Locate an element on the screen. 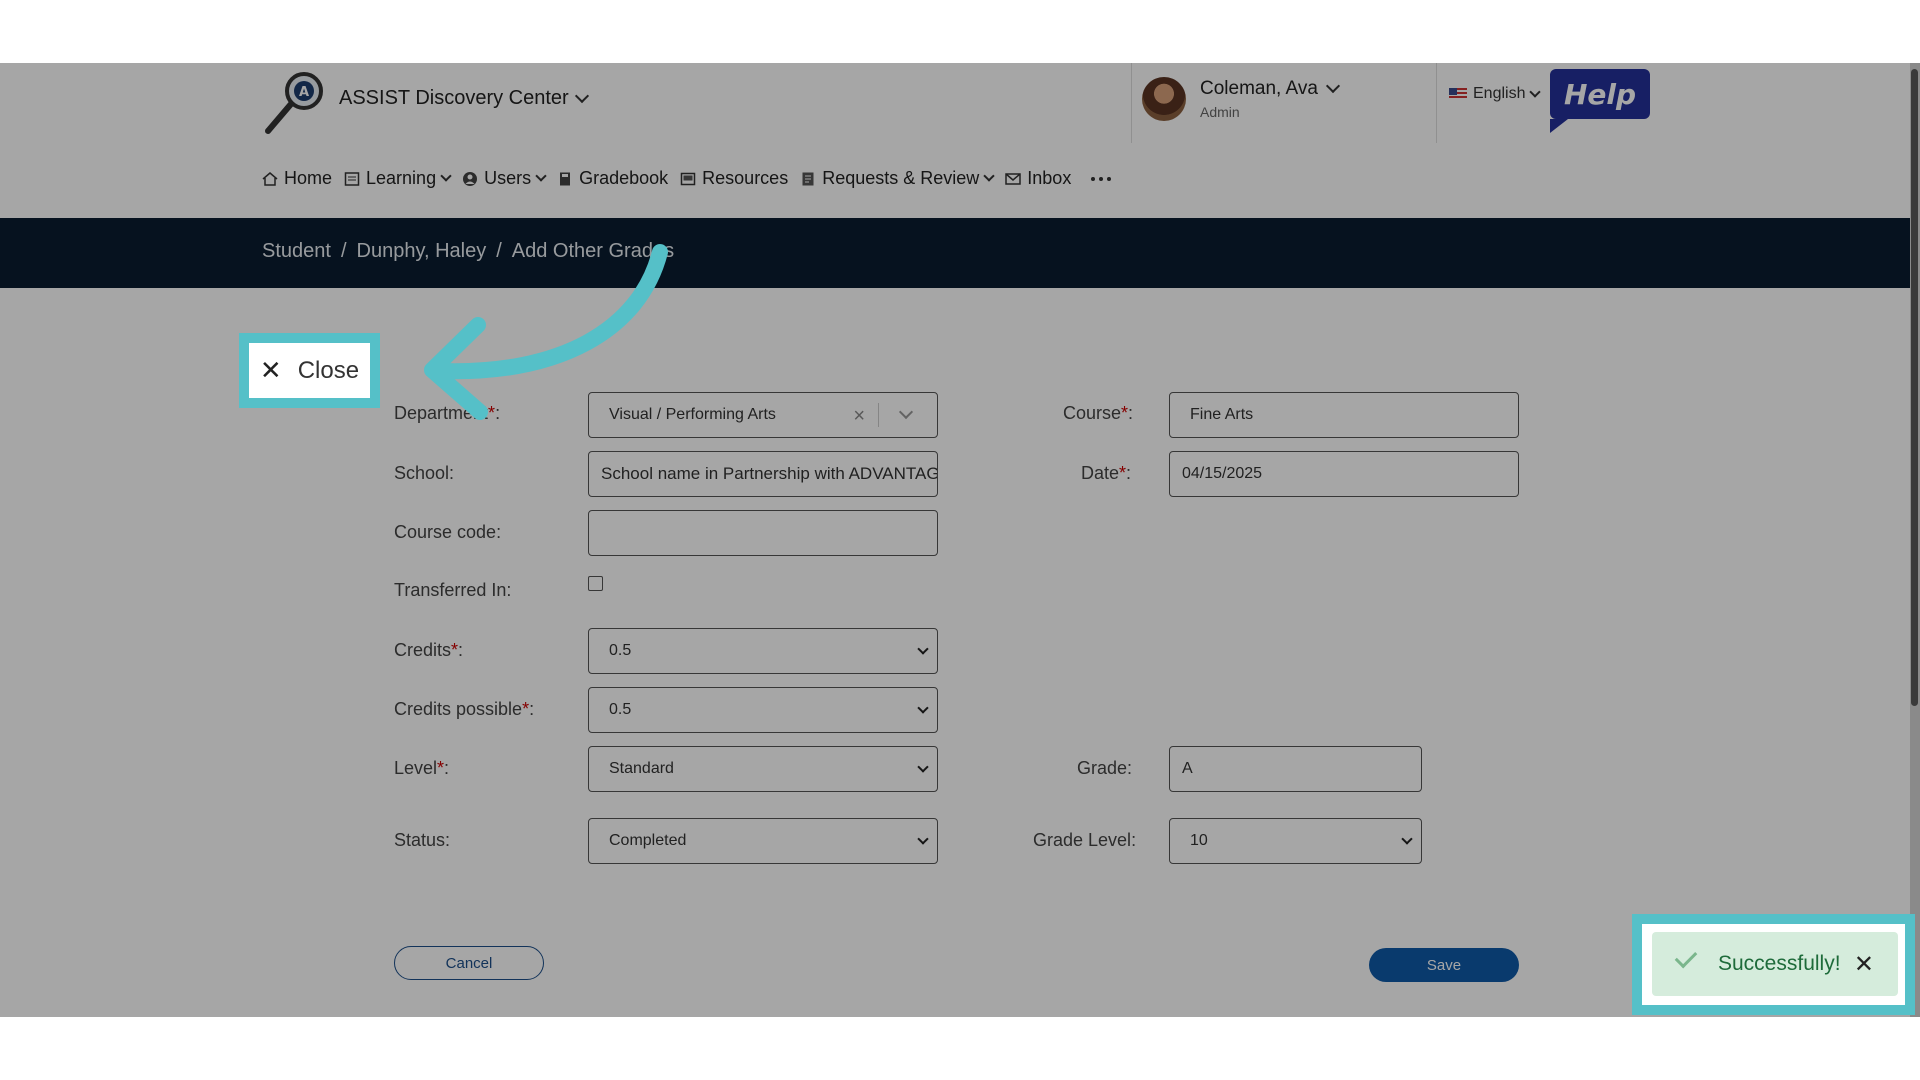 The height and width of the screenshot is (1080, 1920). transferred-in-label: Transferred In: is located at coordinates (453, 590).